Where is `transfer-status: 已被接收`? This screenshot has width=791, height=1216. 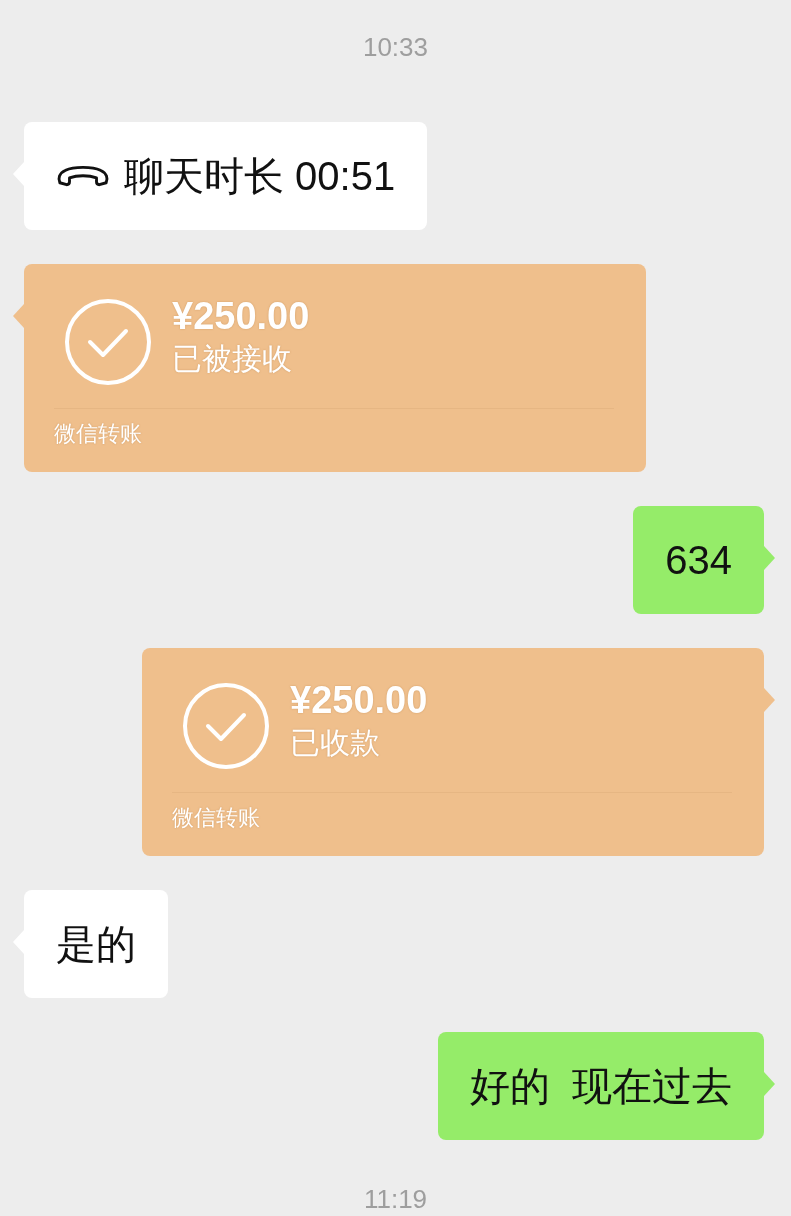 transfer-status: 已被接收 is located at coordinates (232, 359).